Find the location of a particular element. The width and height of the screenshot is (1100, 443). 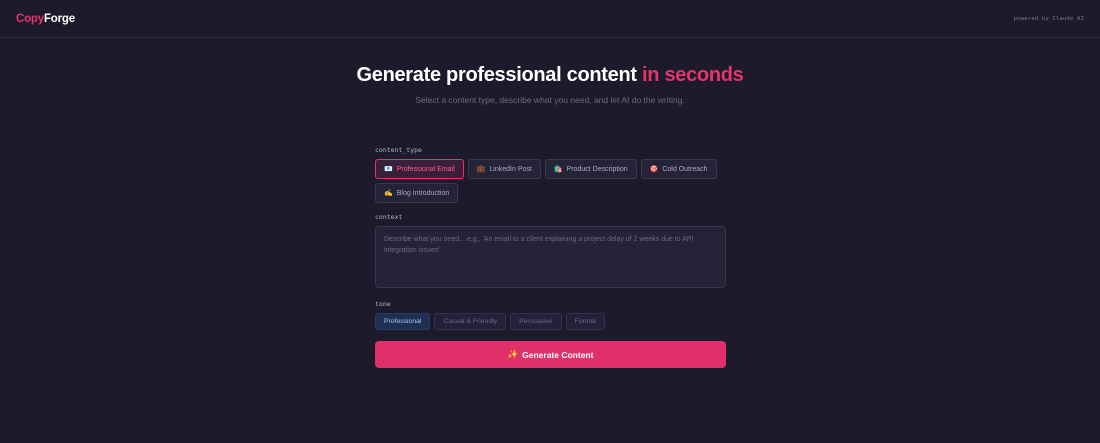

briefcase-icon: 💼 is located at coordinates (481, 169).